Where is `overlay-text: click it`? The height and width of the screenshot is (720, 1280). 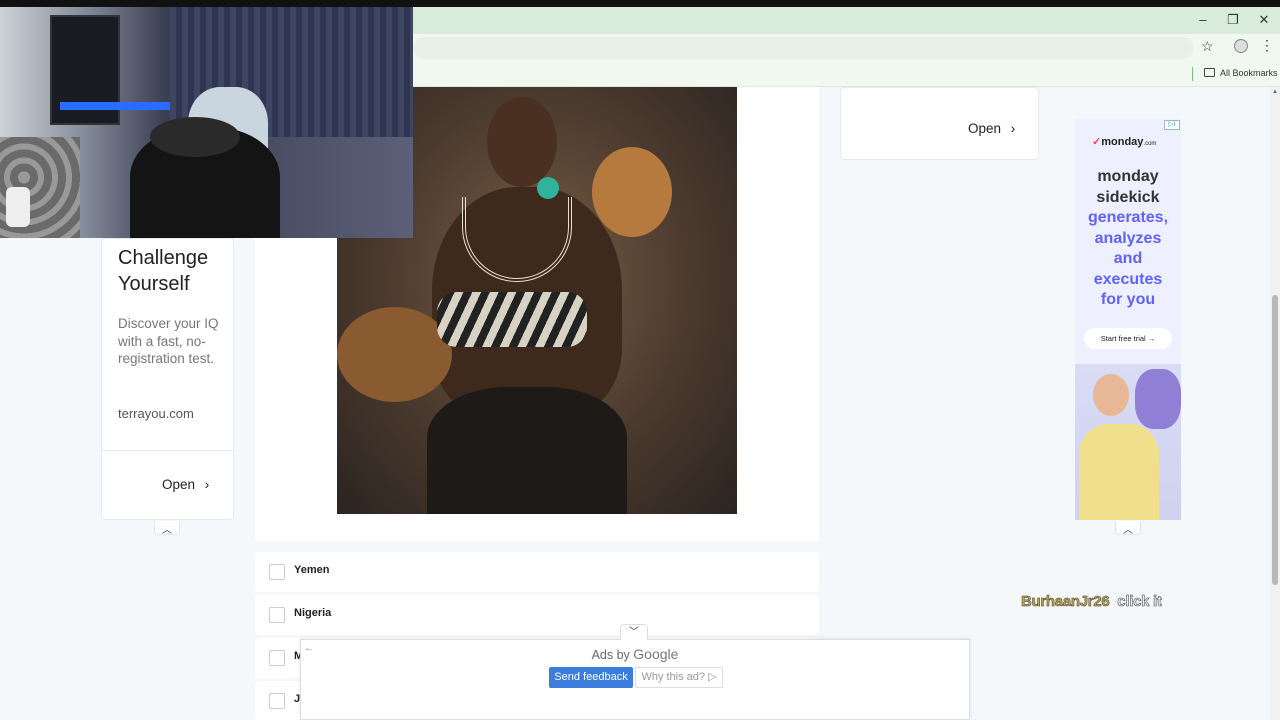
overlay-text: click it is located at coordinates (1139, 602).